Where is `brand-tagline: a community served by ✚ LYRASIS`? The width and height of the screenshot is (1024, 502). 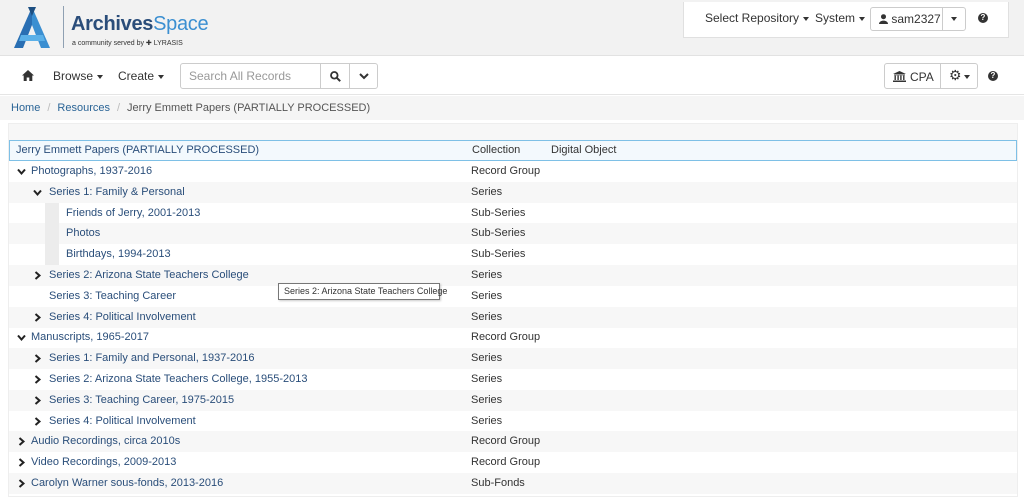
brand-tagline: a community served by ✚ LYRASIS is located at coordinates (127, 43).